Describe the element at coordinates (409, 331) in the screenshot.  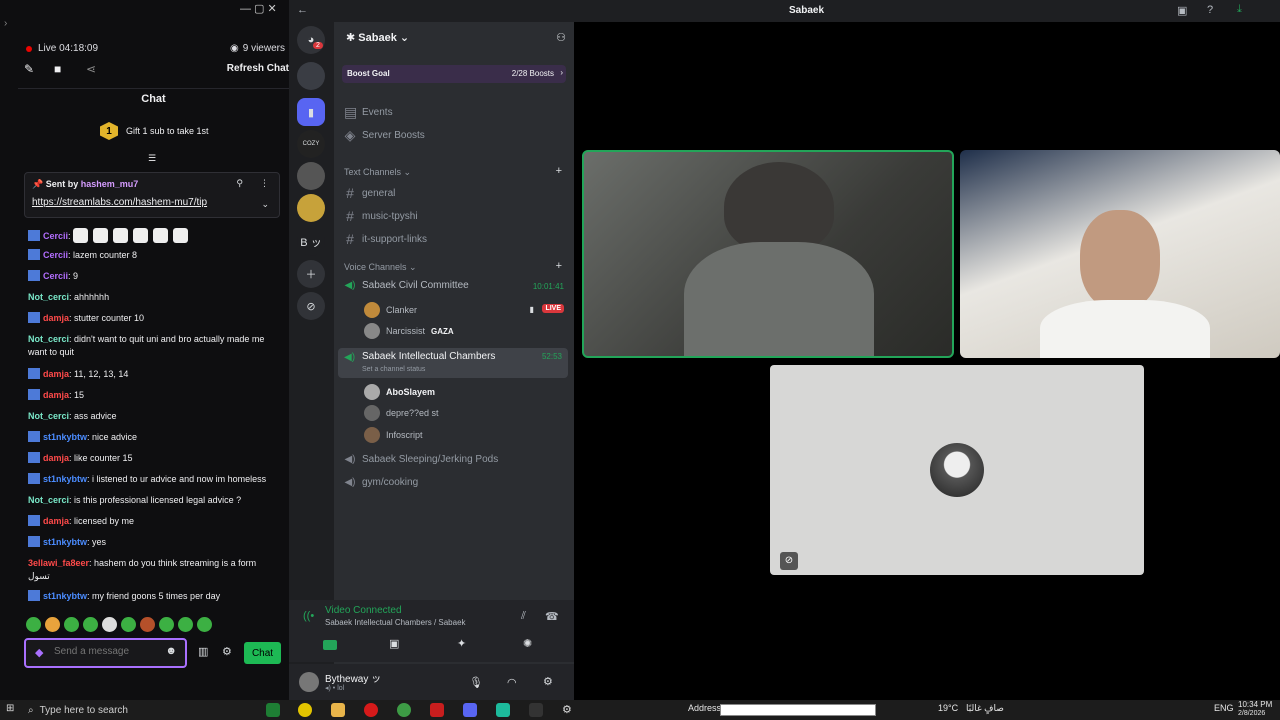
I see `voice-user: Narcissist GAZA` at that location.